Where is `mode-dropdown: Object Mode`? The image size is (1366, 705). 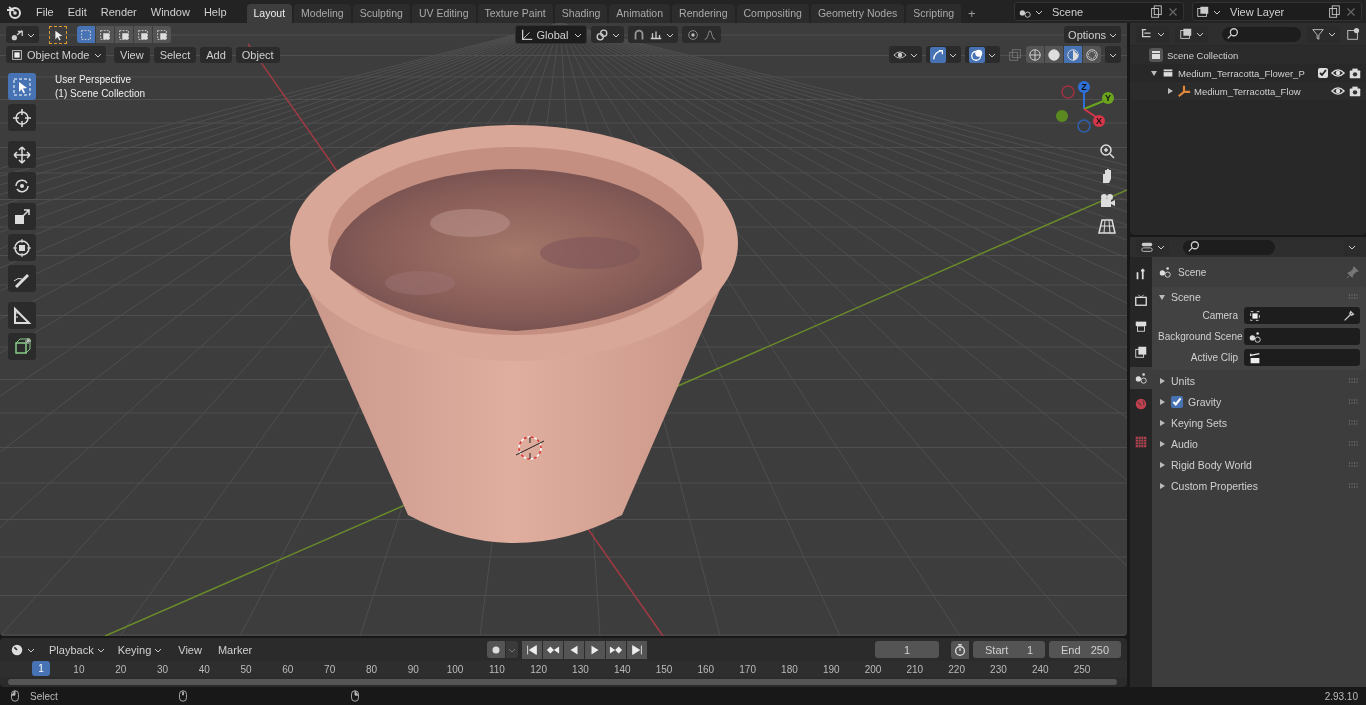 mode-dropdown: Object Mode is located at coordinates (56, 54).